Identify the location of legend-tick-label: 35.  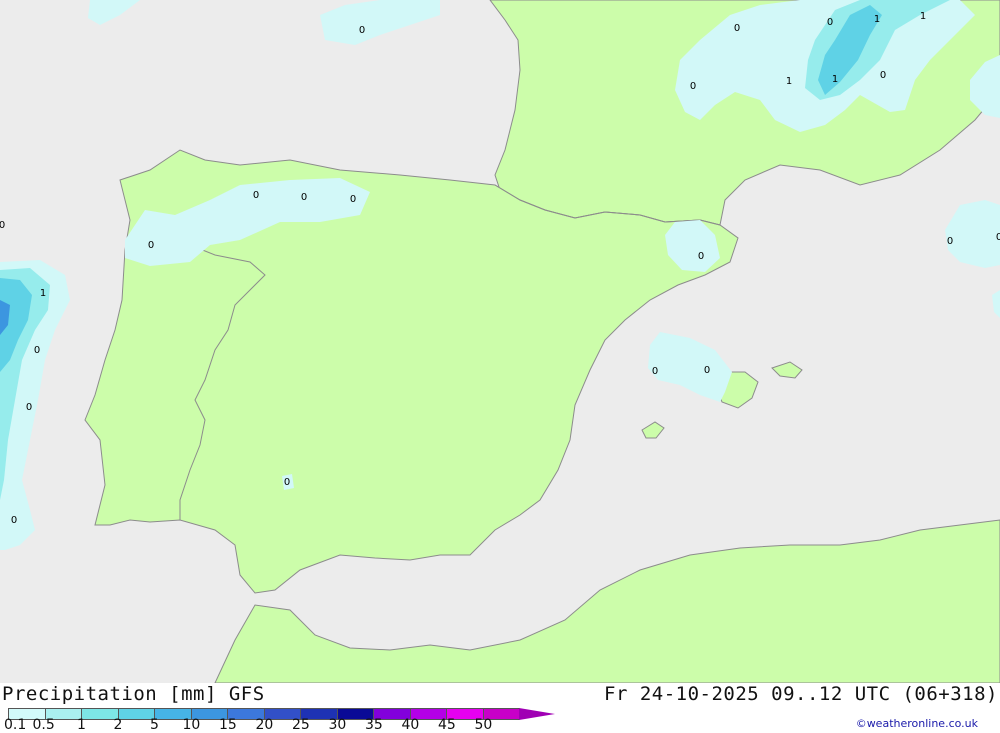
(374, 725).